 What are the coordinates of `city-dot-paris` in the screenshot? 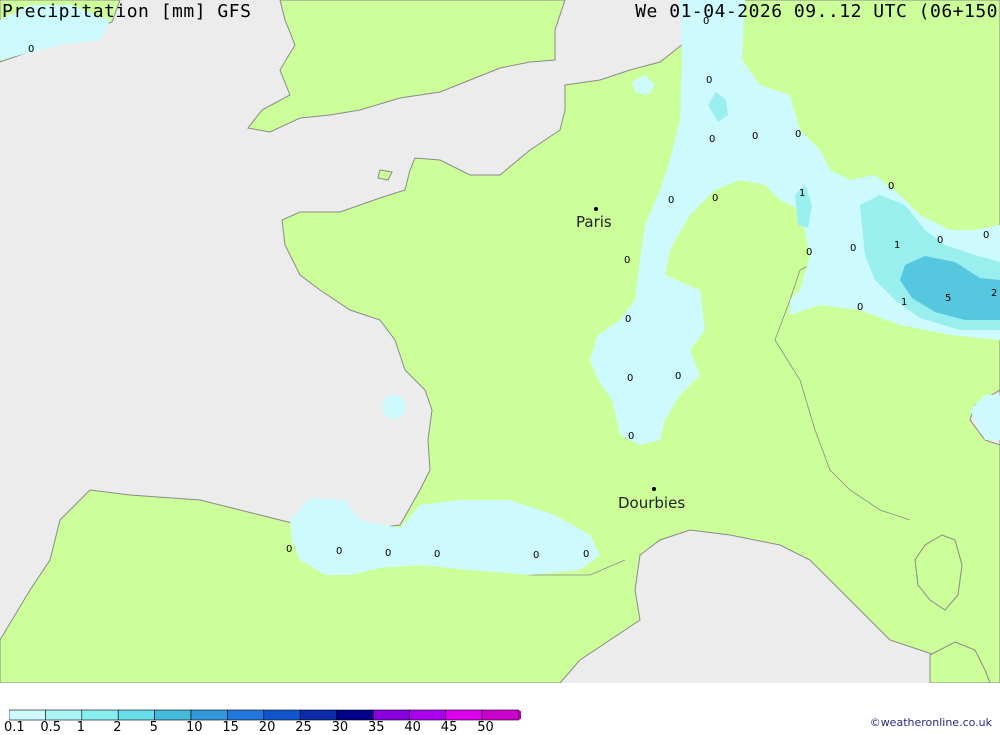 It's located at (596, 209).